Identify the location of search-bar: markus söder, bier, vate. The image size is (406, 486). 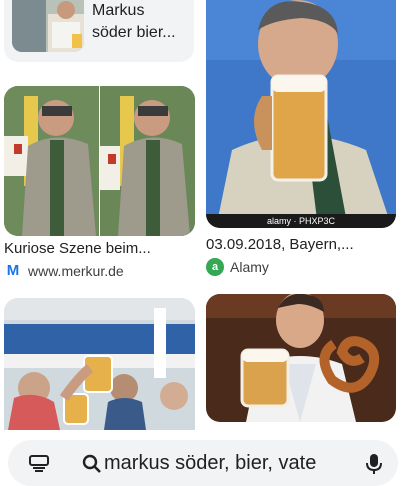
(203, 463).